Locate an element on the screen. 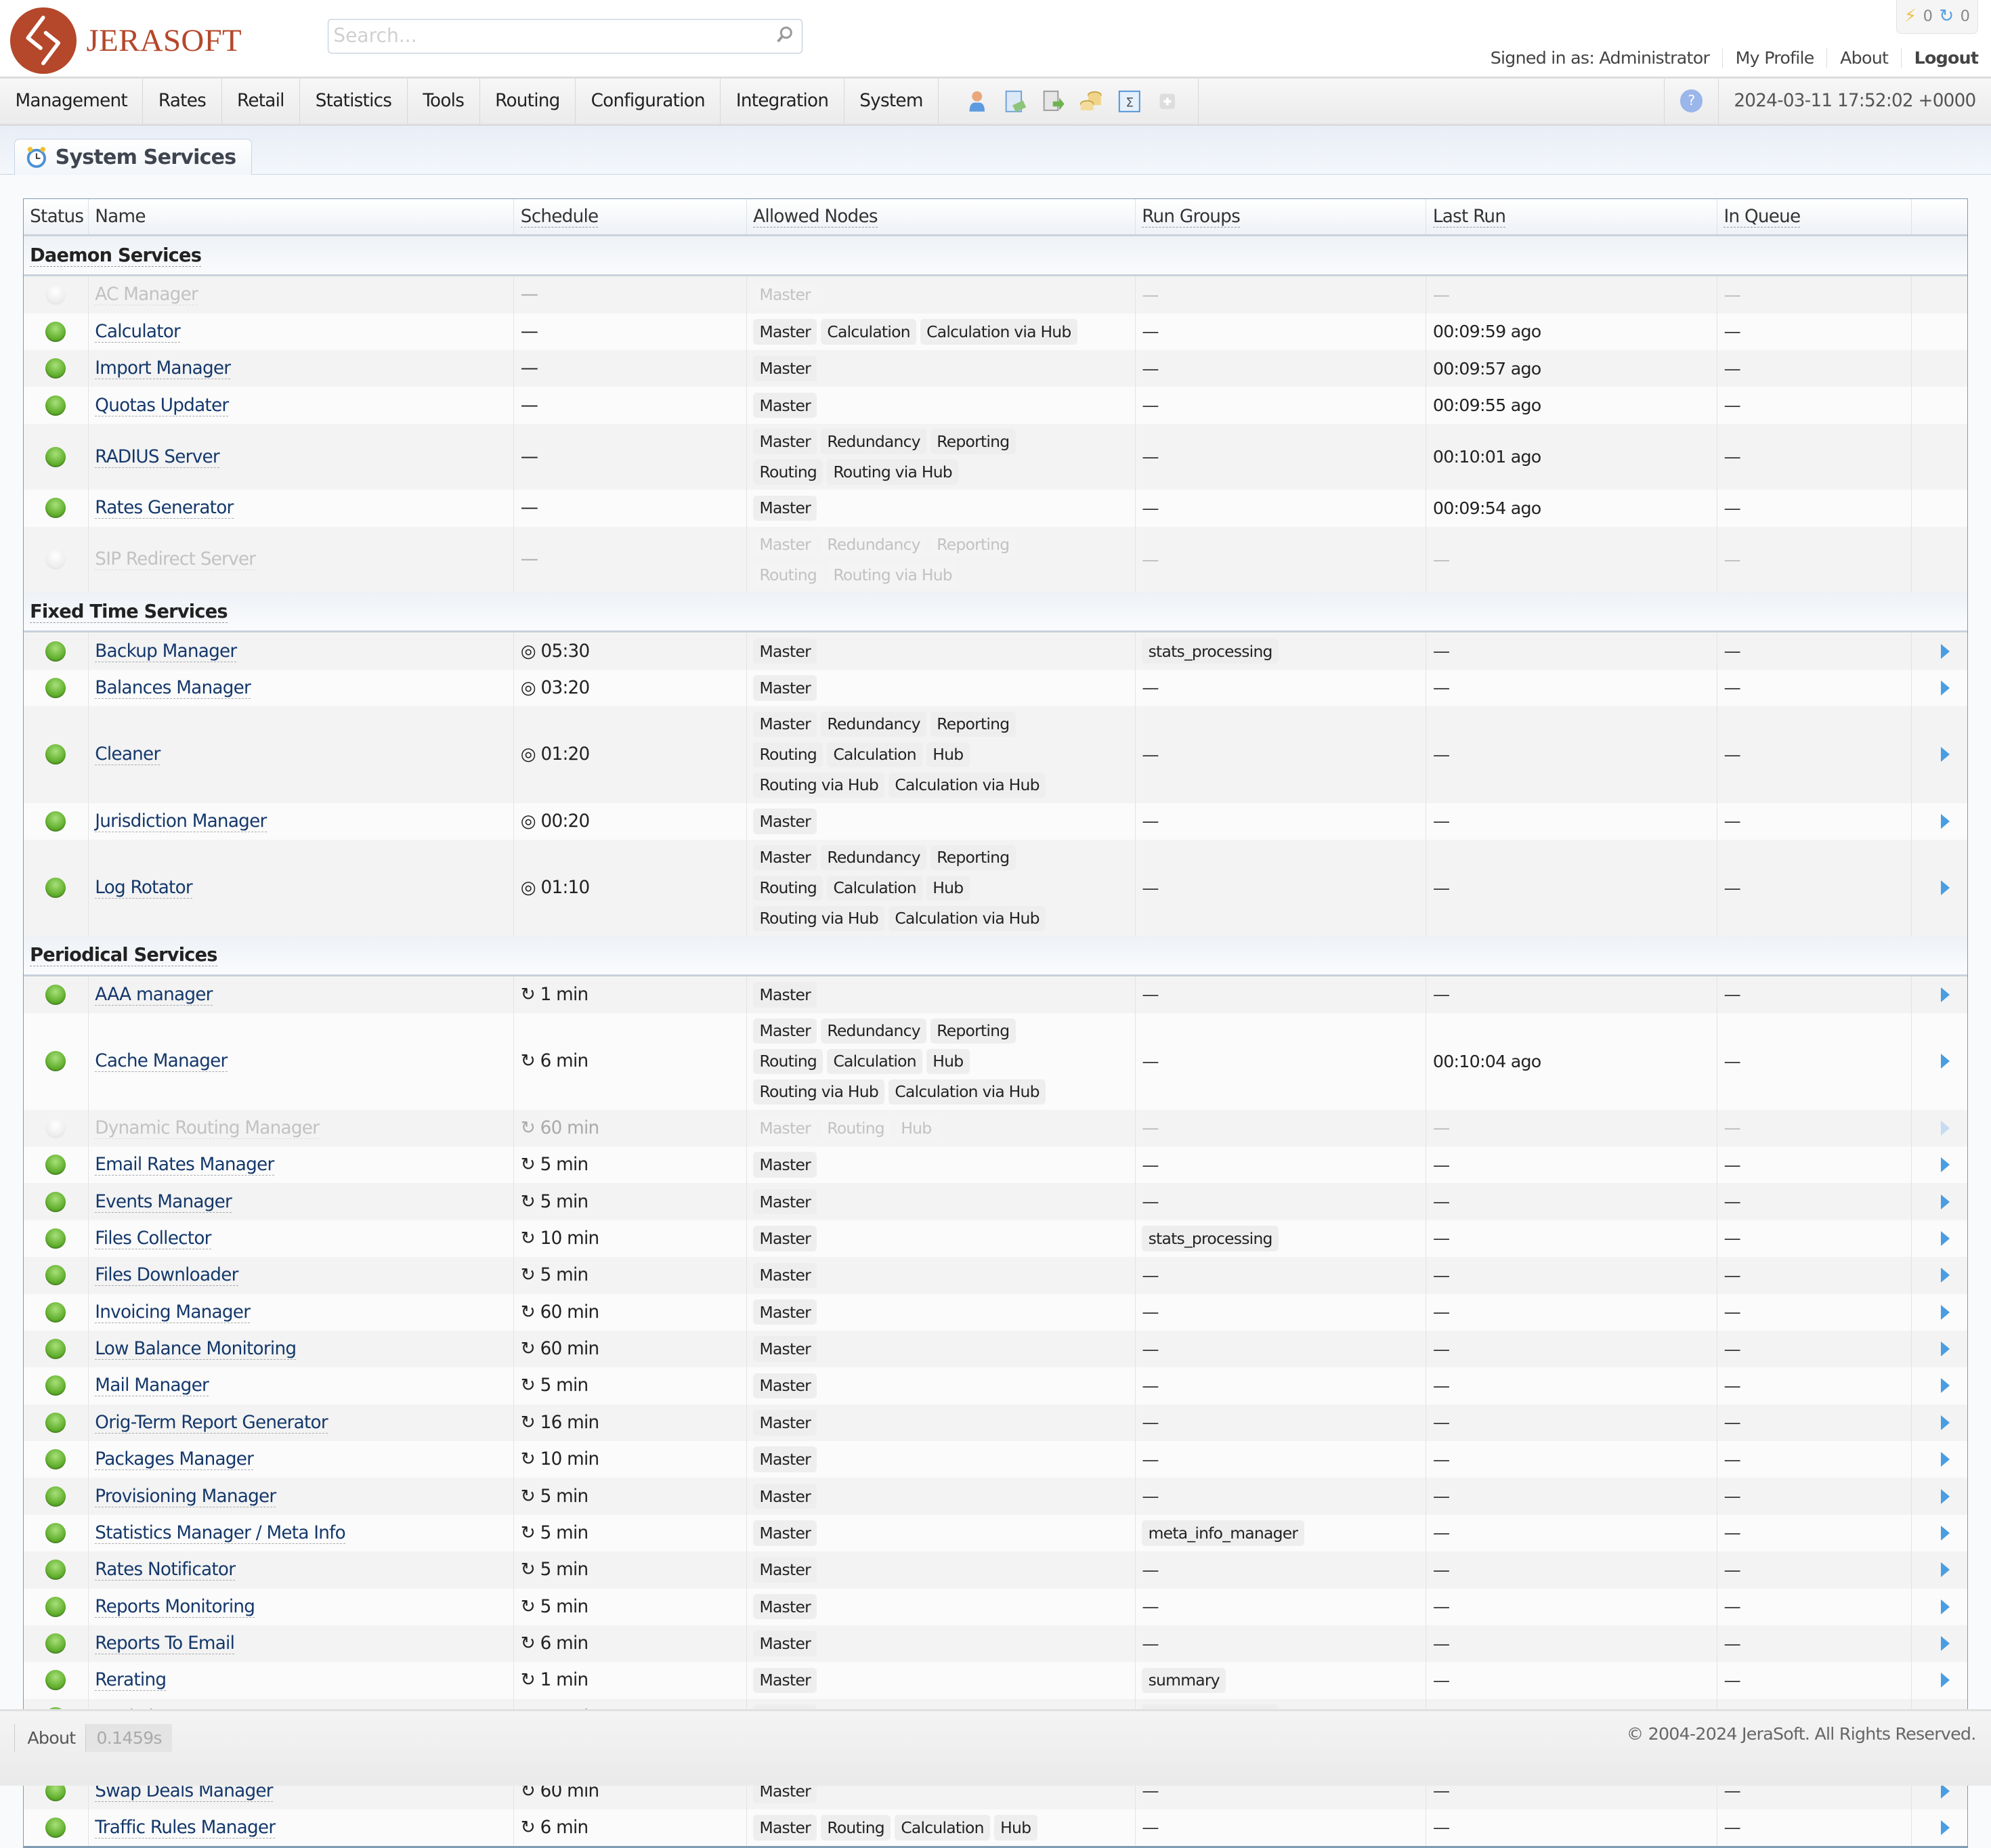 Image resolution: width=1991 pixels, height=1848 pixels. service-name-link: Reports Monitoring is located at coordinates (175, 1607).